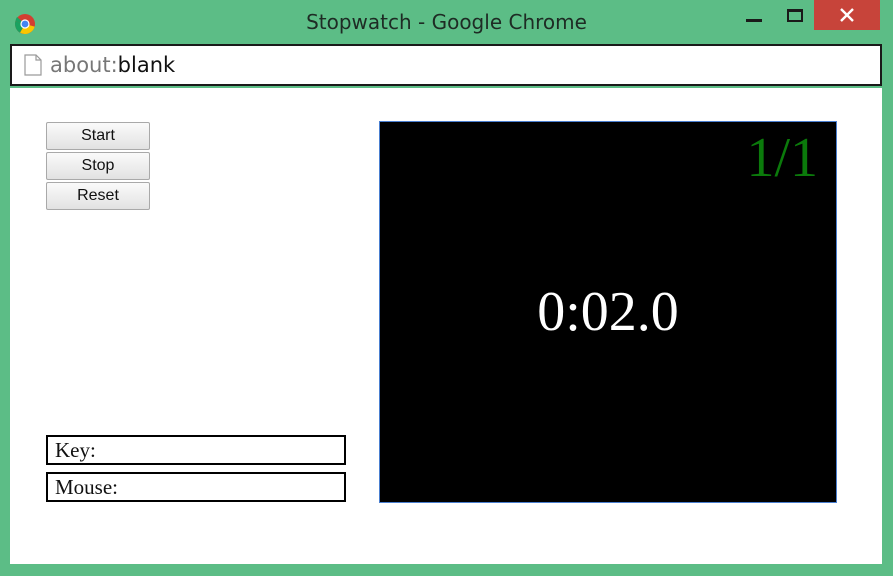 Image resolution: width=893 pixels, height=576 pixels. What do you see at coordinates (98, 166) in the screenshot?
I see `stop-button: Stop` at bounding box center [98, 166].